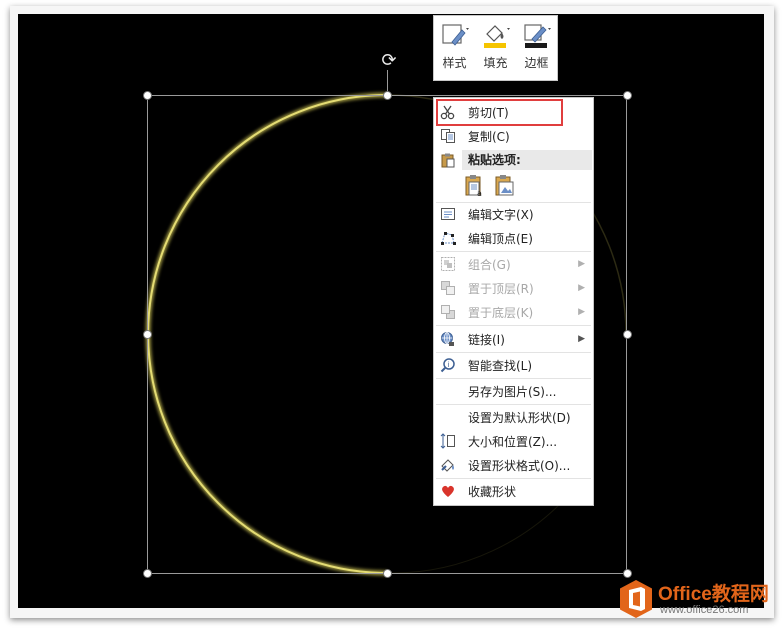 The image size is (782, 628). What do you see at coordinates (537, 51) in the screenshot?
I see `border-button: 边框` at bounding box center [537, 51].